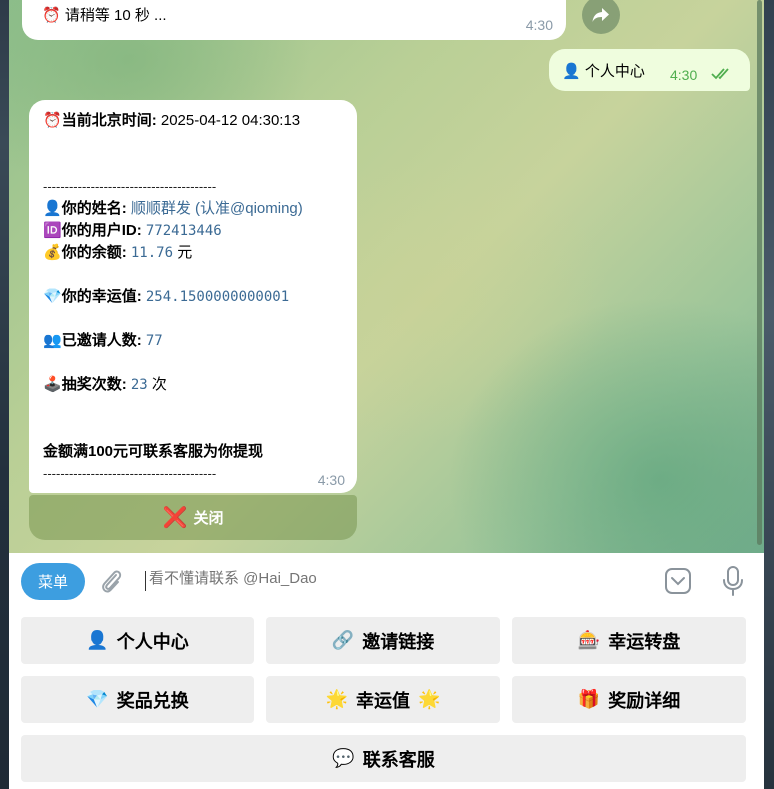  What do you see at coordinates (52, 252) in the screenshot?
I see `money-bag-icon: 💰` at bounding box center [52, 252].